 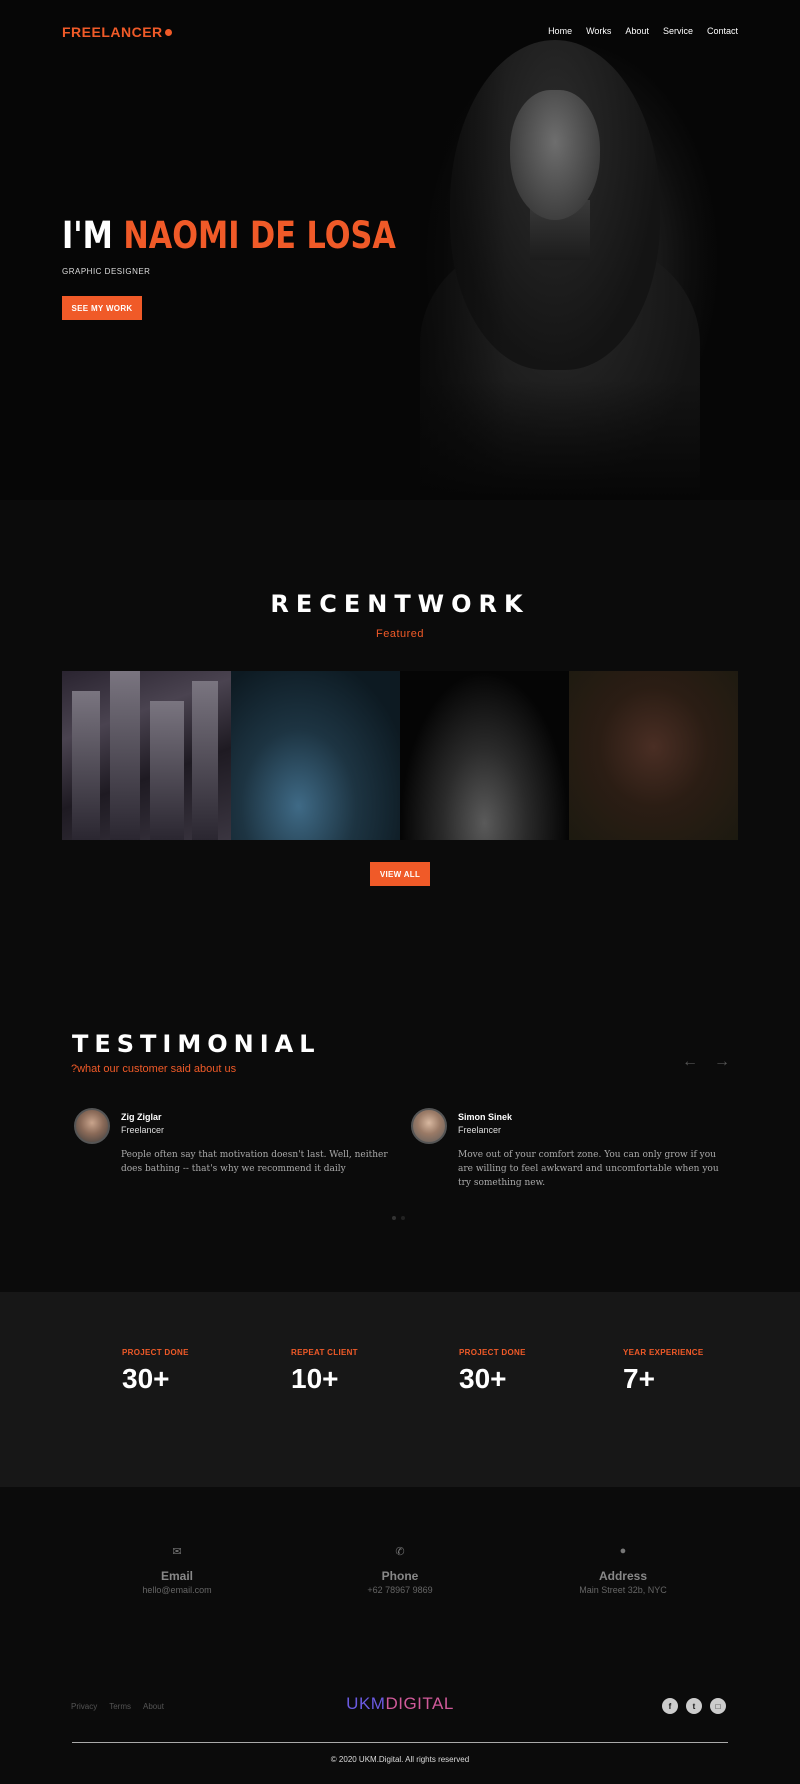 I want to click on work-gallery, so click(x=400, y=755).